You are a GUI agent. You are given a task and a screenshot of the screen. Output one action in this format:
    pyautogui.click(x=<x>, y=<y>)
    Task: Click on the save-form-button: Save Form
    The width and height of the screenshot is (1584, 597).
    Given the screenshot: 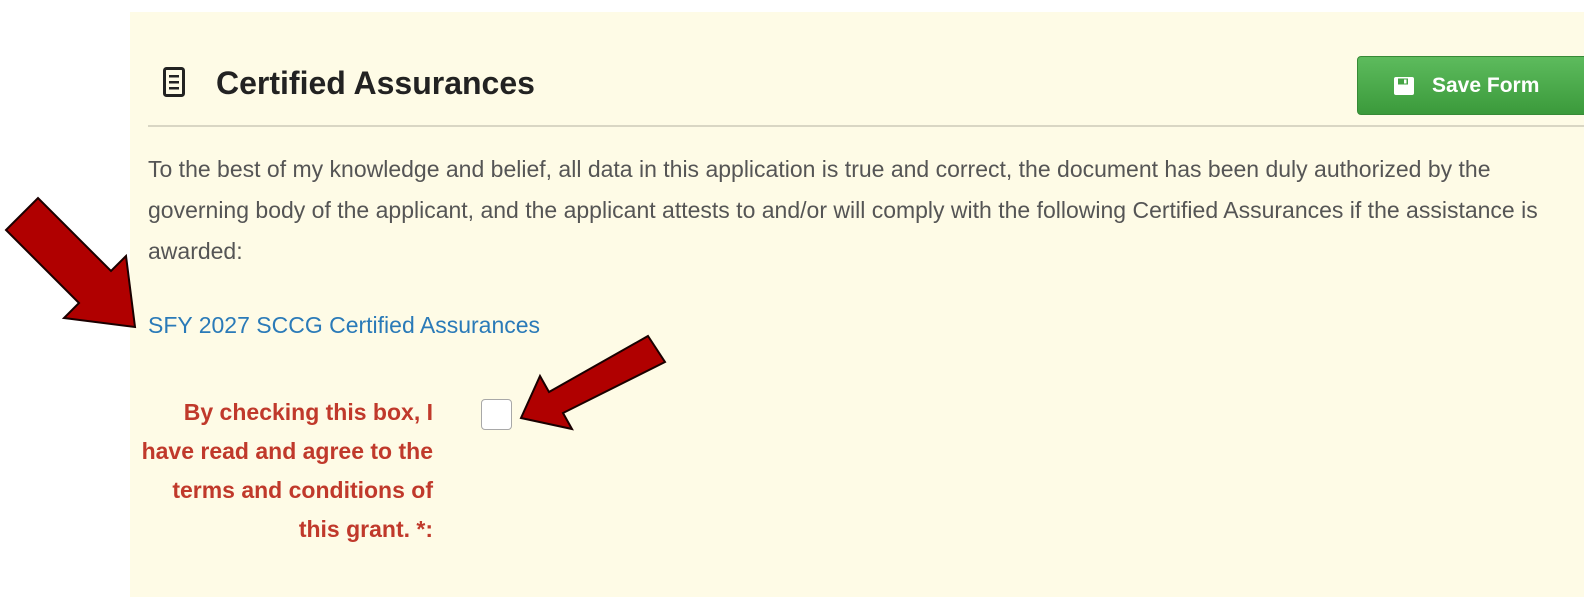 What is the action you would take?
    pyautogui.click(x=1470, y=85)
    